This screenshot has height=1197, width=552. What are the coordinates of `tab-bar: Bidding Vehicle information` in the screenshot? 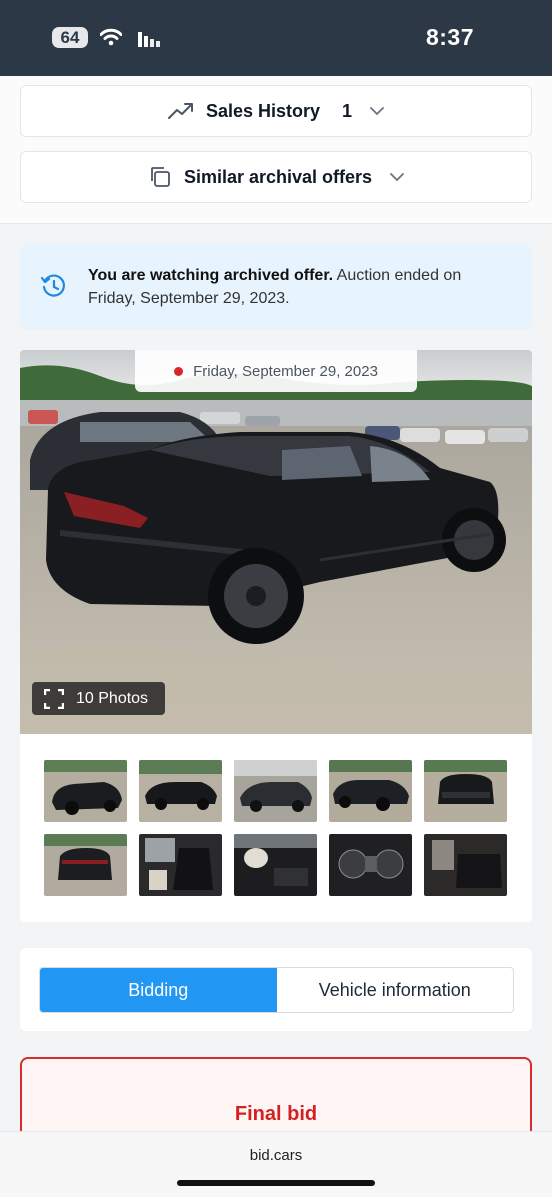 It's located at (276, 990).